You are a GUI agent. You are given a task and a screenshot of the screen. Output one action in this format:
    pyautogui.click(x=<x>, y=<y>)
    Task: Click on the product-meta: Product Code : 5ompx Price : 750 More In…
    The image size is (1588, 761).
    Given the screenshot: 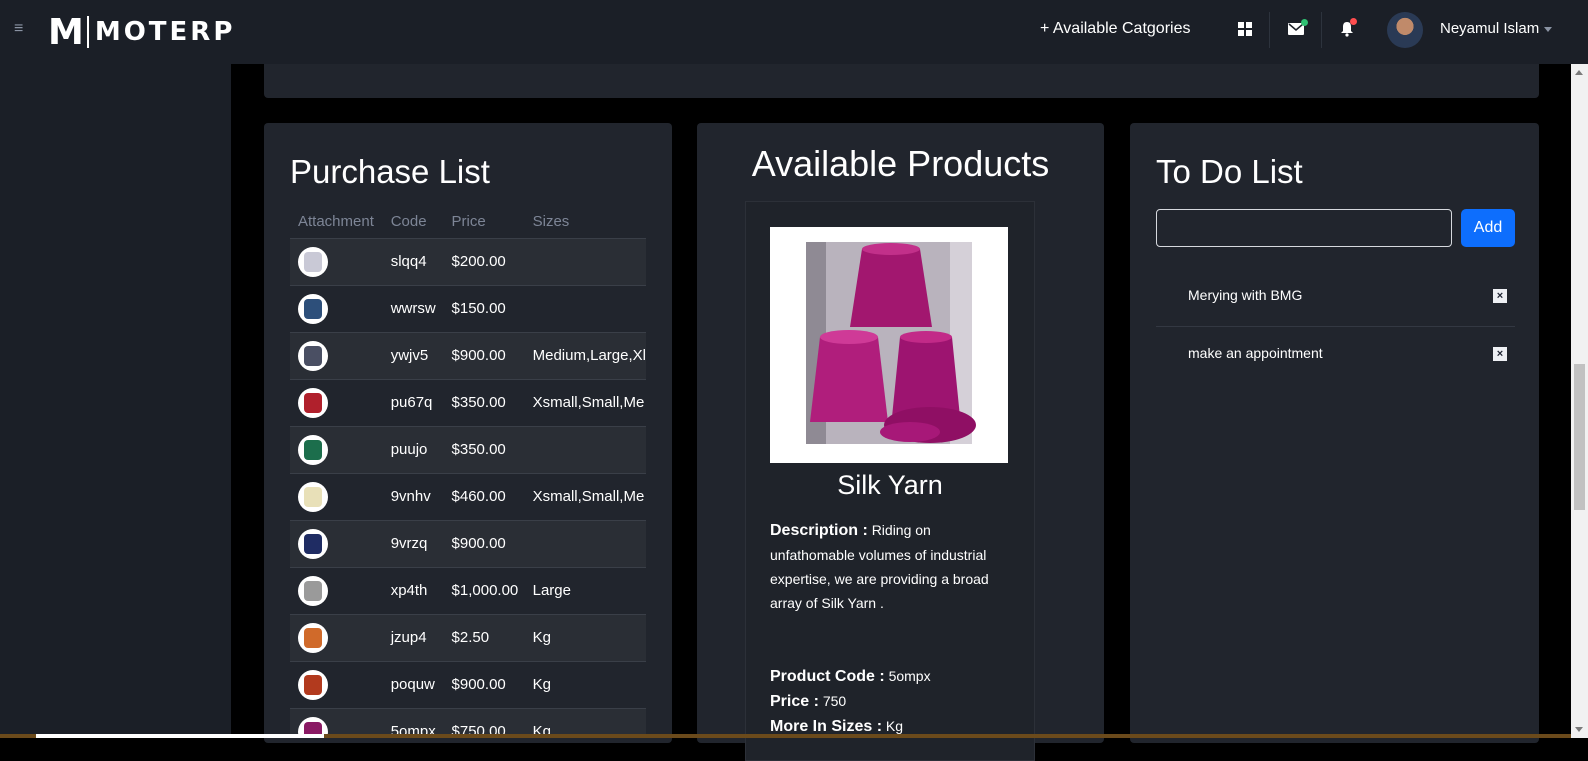 What is the action you would take?
    pyautogui.click(x=892, y=701)
    